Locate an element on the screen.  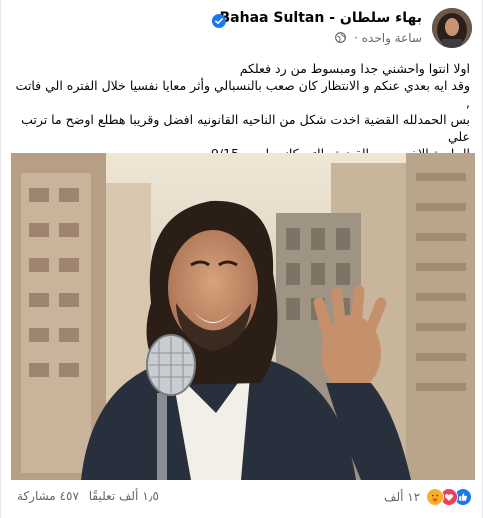
comments-count: ١٫٥ ألف تعليقًا is located at coordinates (124, 496).